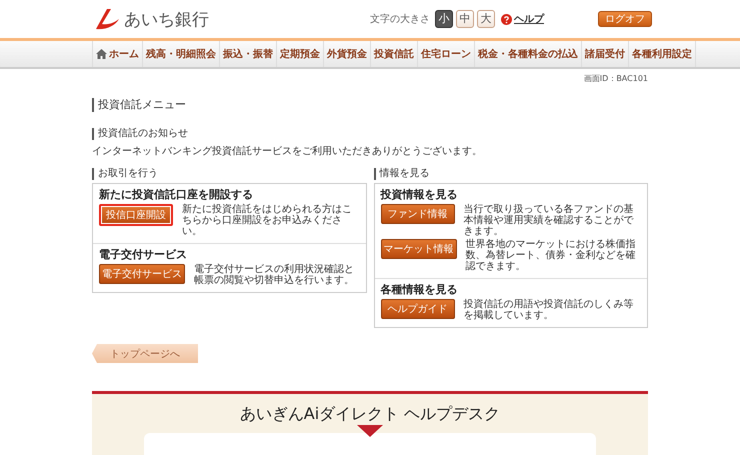 The height and width of the screenshot is (455, 740). Describe the element at coordinates (528, 54) in the screenshot. I see `nav-item: 税金・各種料金の払込` at that location.